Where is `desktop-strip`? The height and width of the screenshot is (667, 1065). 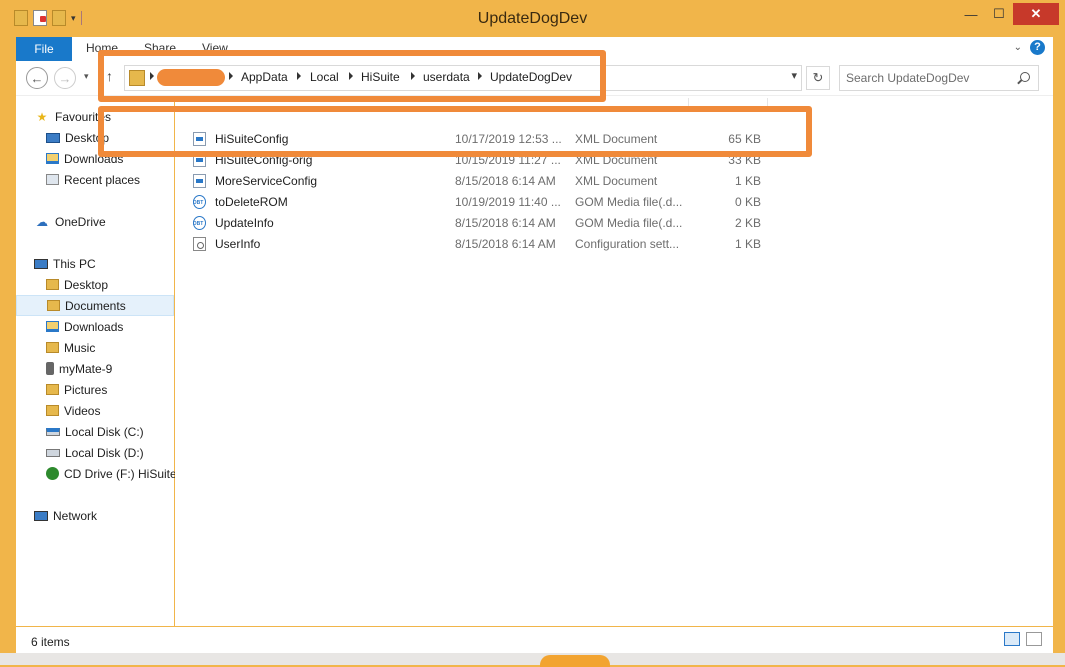
desktop-strip is located at coordinates (532, 660).